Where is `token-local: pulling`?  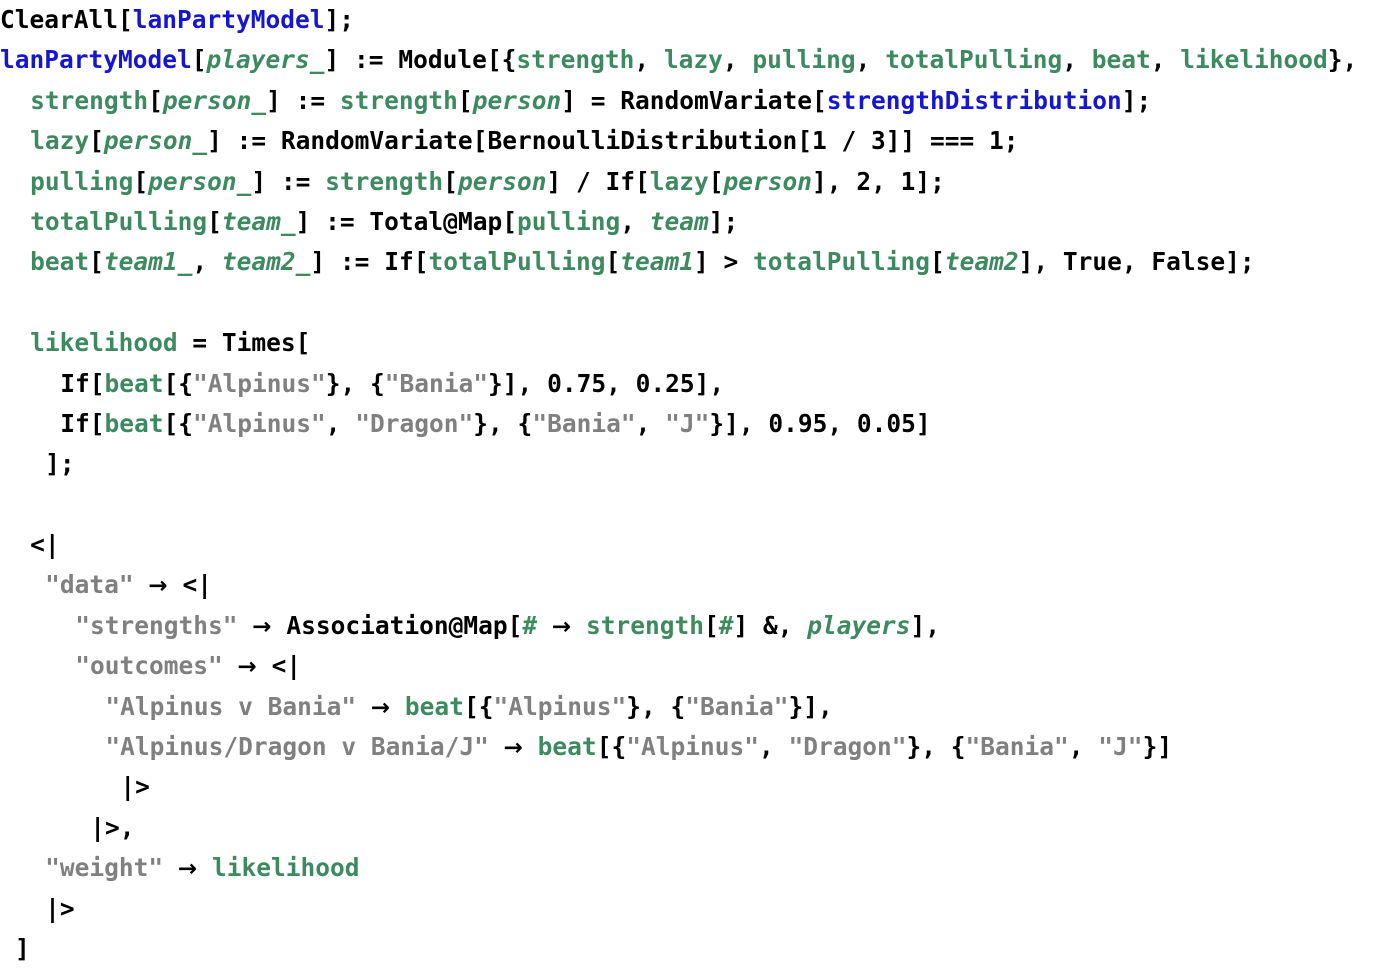
token-local: pulling is located at coordinates (82, 181).